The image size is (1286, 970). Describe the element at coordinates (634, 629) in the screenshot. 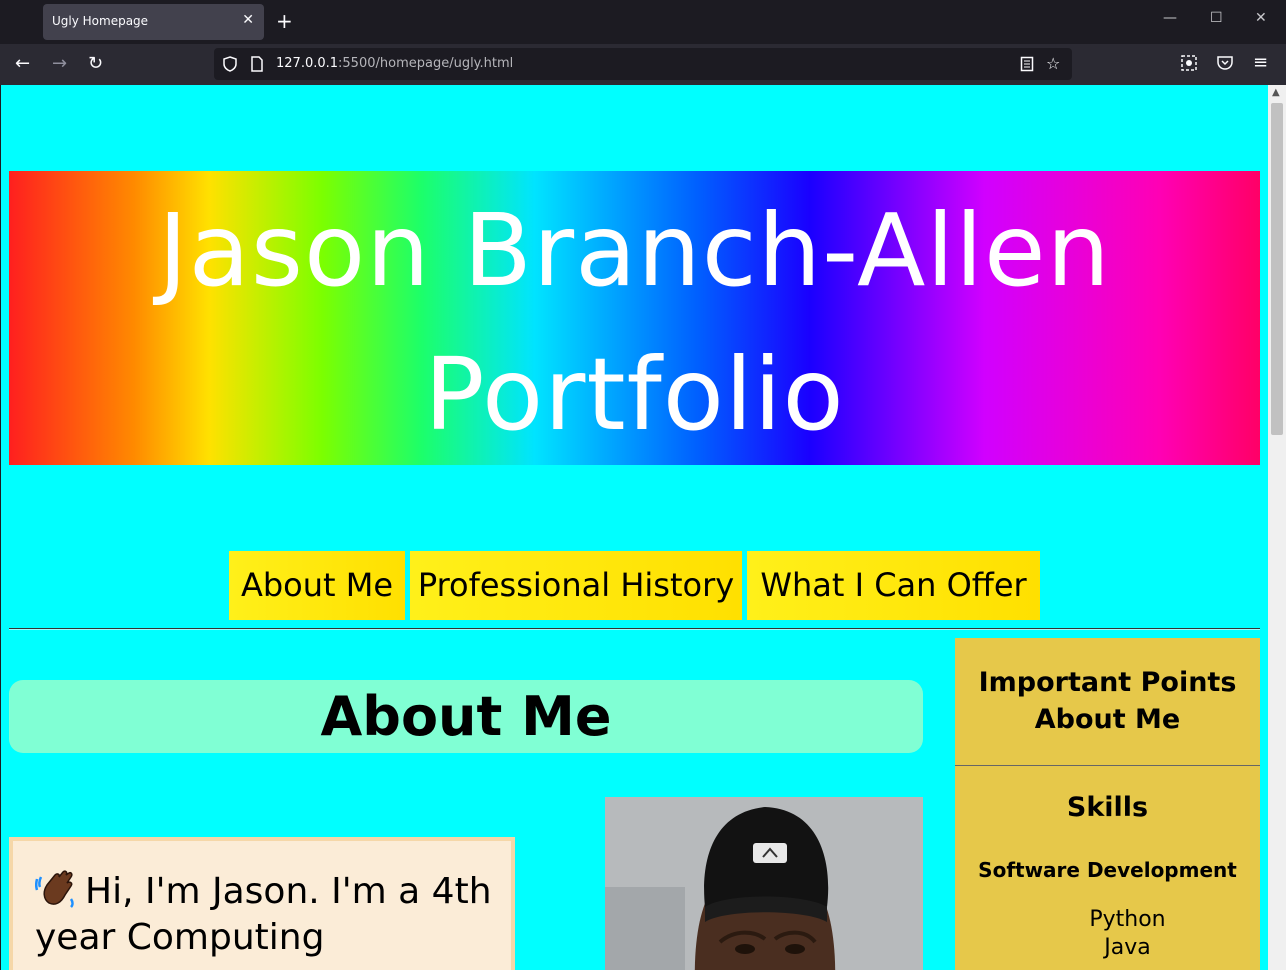

I see `divider` at that location.